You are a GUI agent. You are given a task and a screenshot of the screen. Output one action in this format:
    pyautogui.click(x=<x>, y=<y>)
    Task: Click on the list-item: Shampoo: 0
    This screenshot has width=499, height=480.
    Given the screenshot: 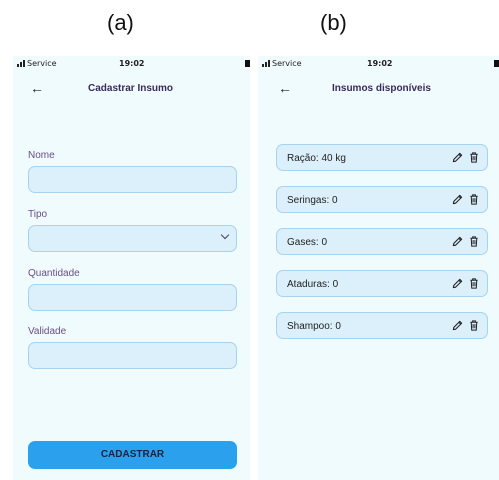 What is the action you would take?
    pyautogui.click(x=382, y=325)
    